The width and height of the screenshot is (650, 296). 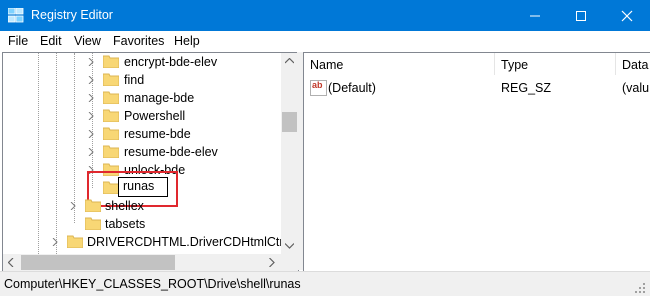 I want to click on menu-file: File, so click(x=18, y=41).